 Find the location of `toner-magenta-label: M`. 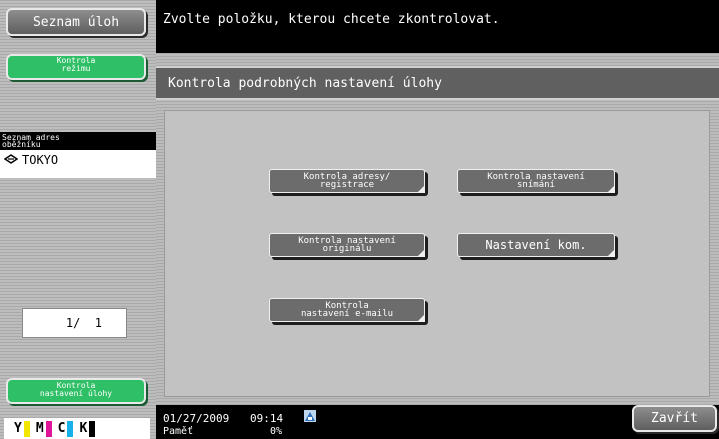

toner-magenta-label: M is located at coordinates (39, 428).